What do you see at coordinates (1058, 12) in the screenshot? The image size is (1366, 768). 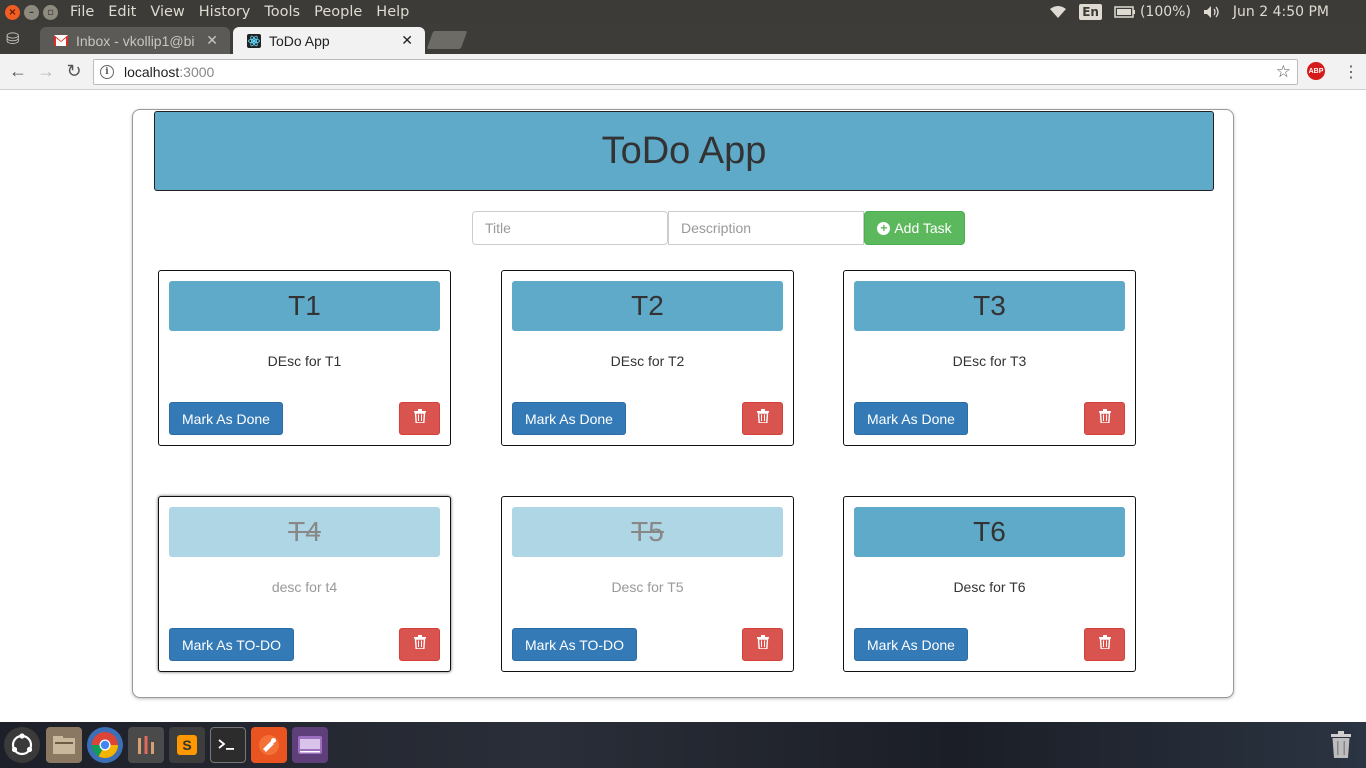 I see `wifi-icon` at bounding box center [1058, 12].